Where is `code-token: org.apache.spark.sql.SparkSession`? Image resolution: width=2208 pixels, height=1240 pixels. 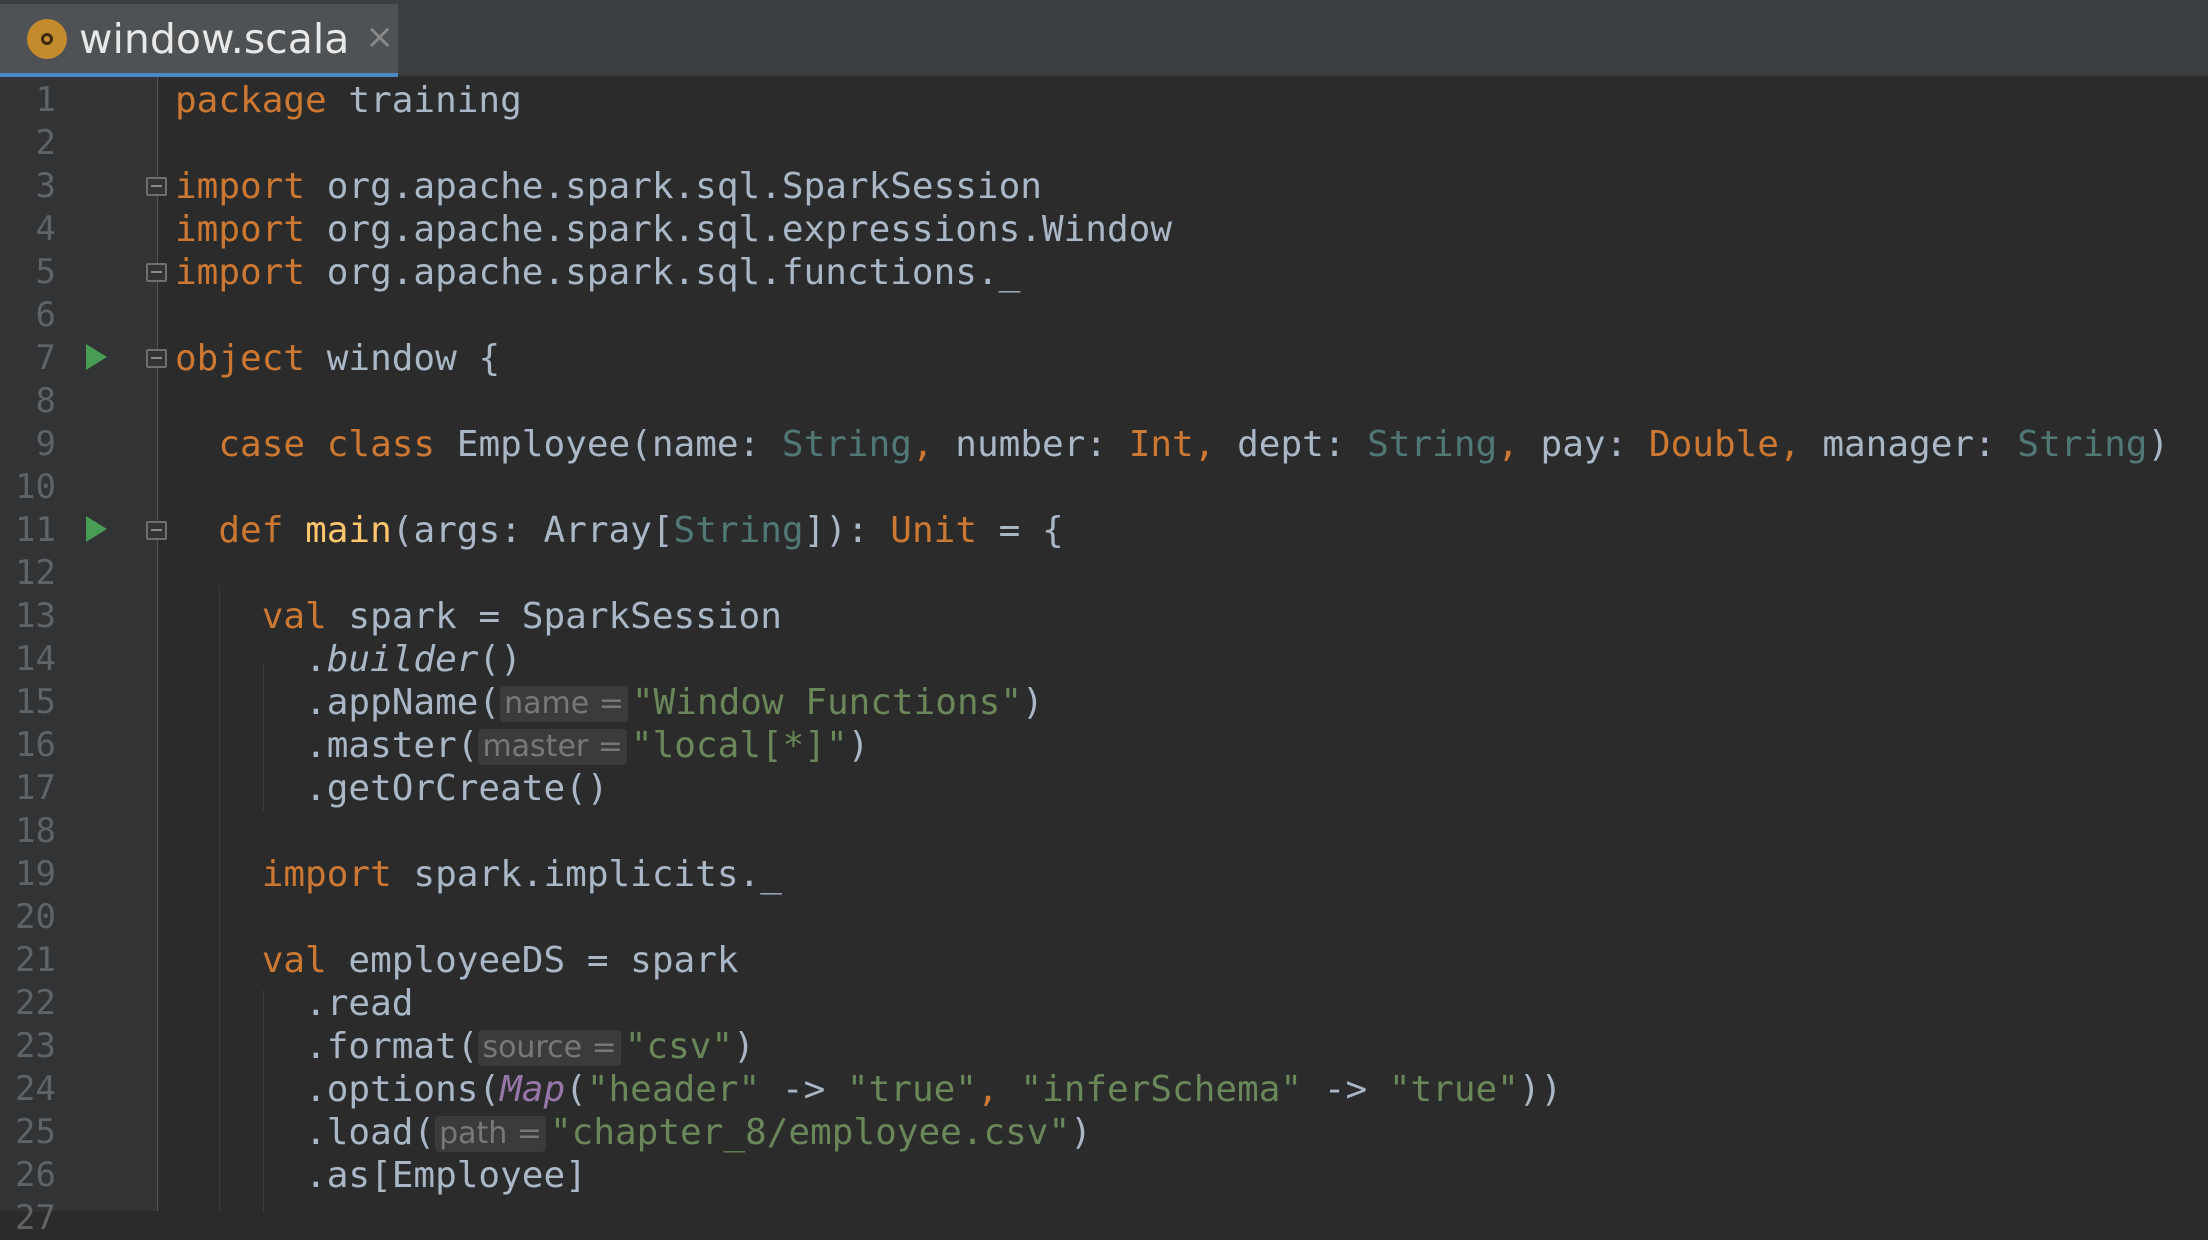
code-token: org.apache.spark.sql.SparkSession is located at coordinates (673, 186).